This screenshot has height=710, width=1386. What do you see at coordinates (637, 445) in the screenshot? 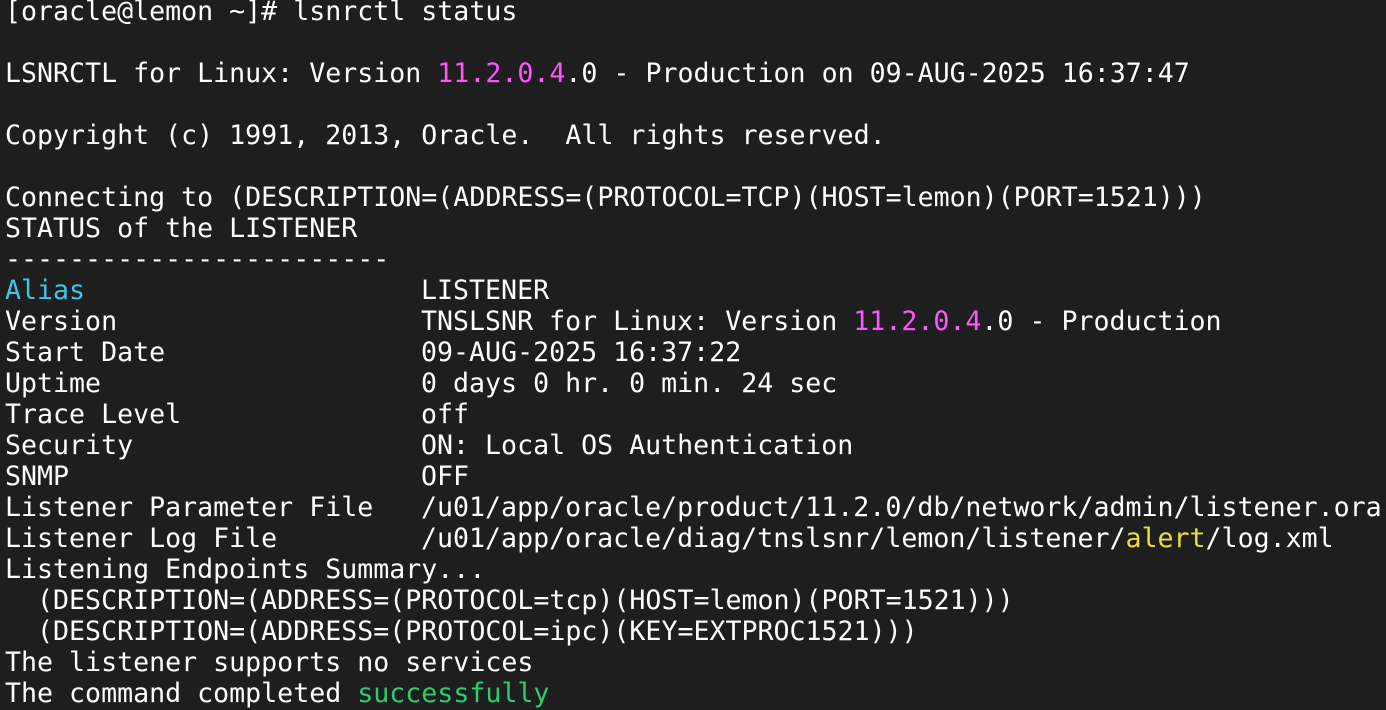
I see `field-value-security: ON: Local OS Authentication` at bounding box center [637, 445].